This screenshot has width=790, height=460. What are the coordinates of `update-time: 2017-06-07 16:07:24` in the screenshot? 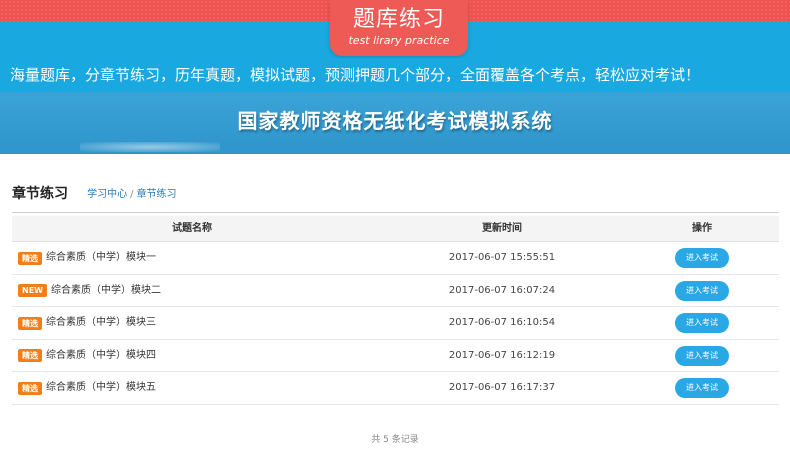 It's located at (502, 290).